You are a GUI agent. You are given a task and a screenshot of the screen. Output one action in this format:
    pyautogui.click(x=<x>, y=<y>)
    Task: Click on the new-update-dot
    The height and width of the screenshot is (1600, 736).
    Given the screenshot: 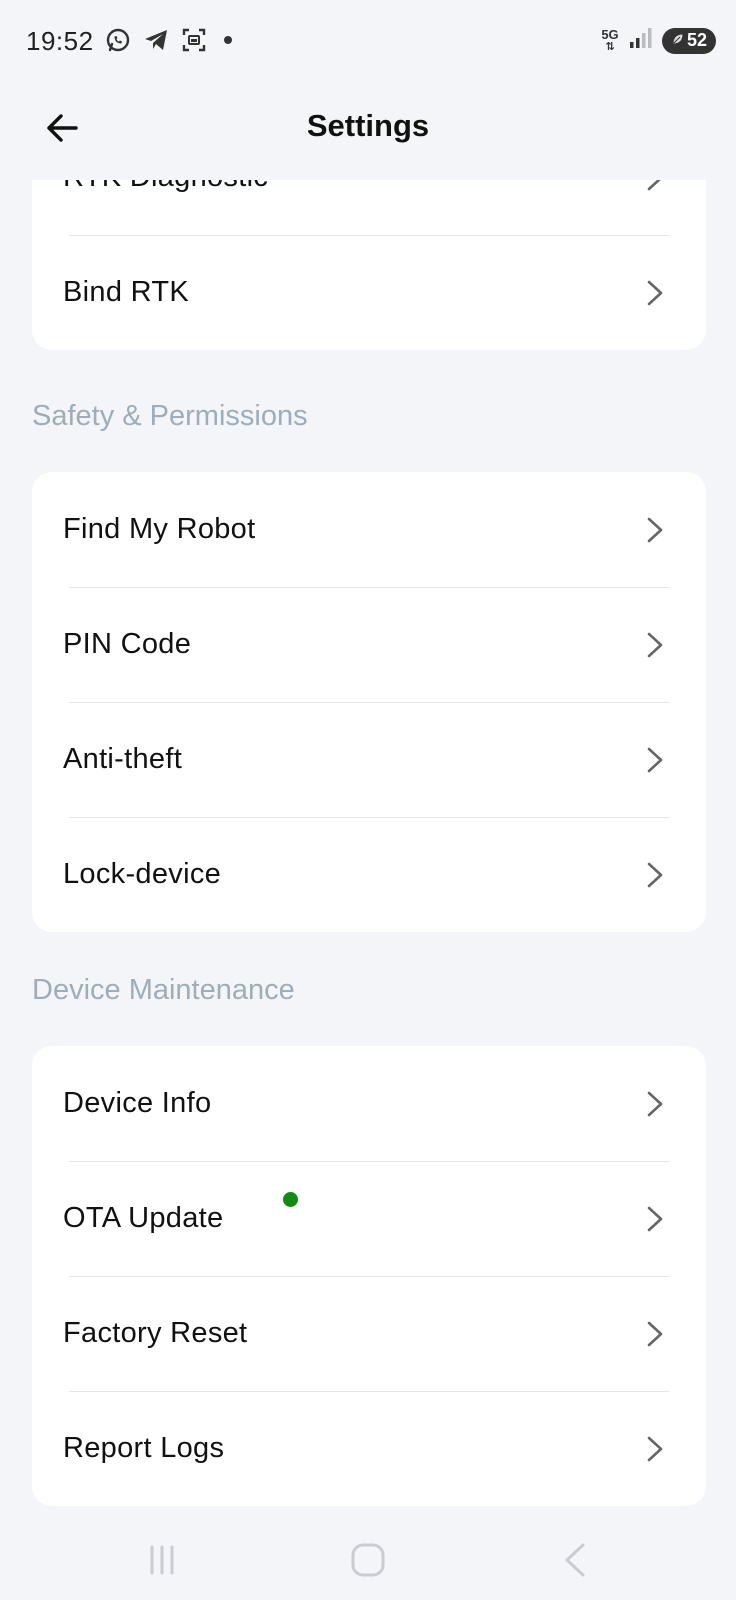 What is the action you would take?
    pyautogui.click(x=290, y=1199)
    